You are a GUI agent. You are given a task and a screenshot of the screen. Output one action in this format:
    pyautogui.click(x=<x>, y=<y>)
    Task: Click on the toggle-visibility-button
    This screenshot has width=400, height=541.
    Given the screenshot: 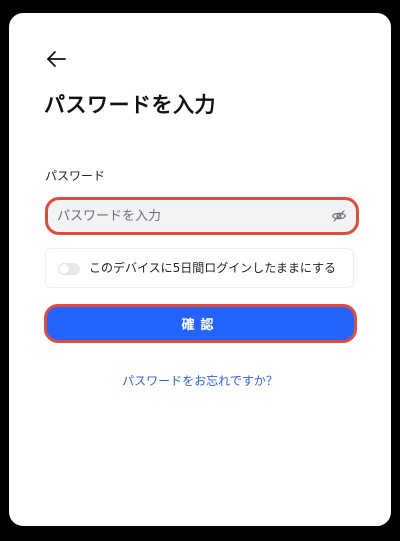 What is the action you would take?
    pyautogui.click(x=339, y=216)
    